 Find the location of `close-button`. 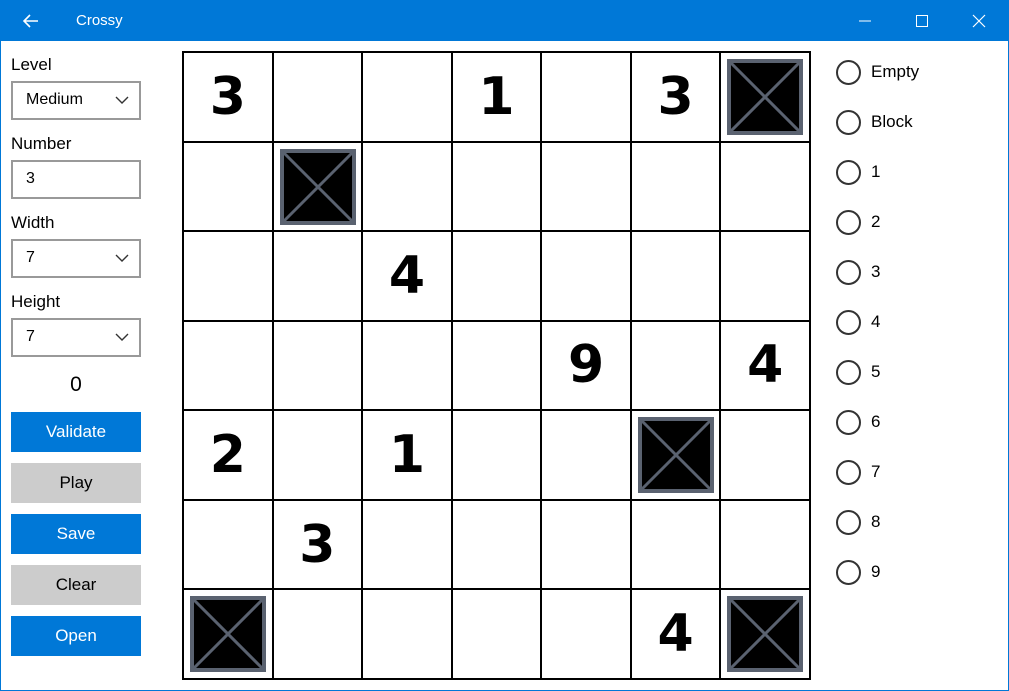

close-button is located at coordinates (979, 20).